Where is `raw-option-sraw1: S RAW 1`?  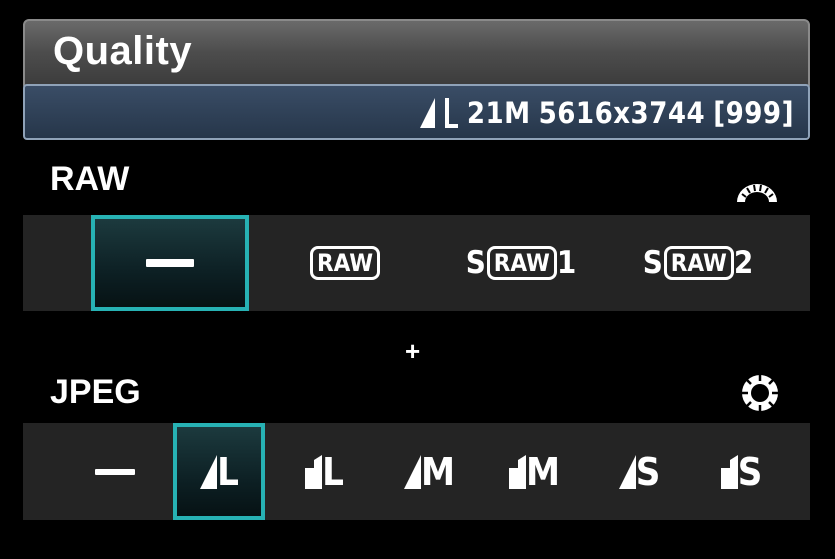 raw-option-sraw1: S RAW 1 is located at coordinates (521, 263).